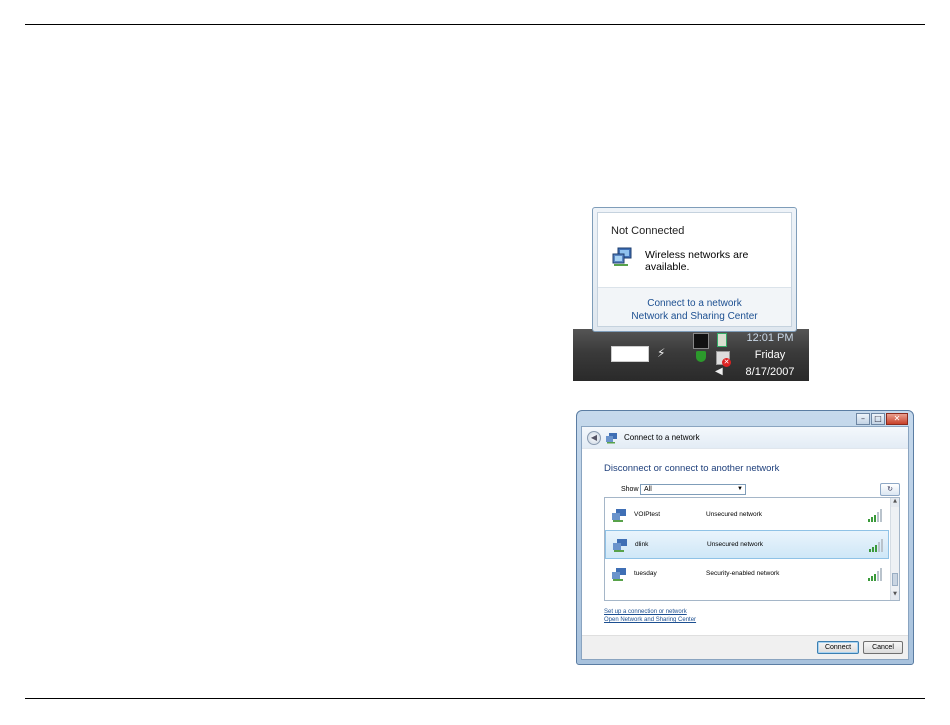  What do you see at coordinates (890, 489) in the screenshot?
I see `refresh-icon: ↻` at bounding box center [890, 489].